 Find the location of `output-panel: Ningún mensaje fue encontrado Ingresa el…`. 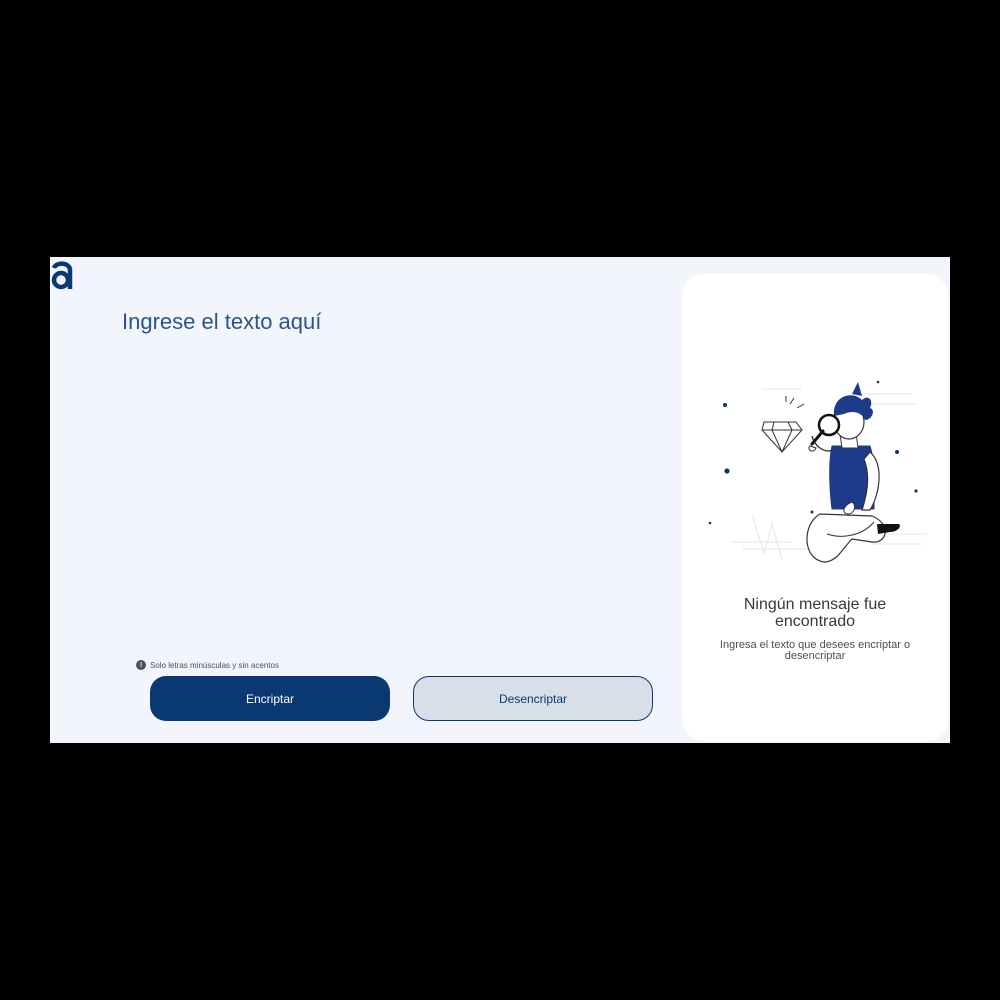

output-panel: Ningún mensaje fue encontrado Ingresa el… is located at coordinates (815, 507).